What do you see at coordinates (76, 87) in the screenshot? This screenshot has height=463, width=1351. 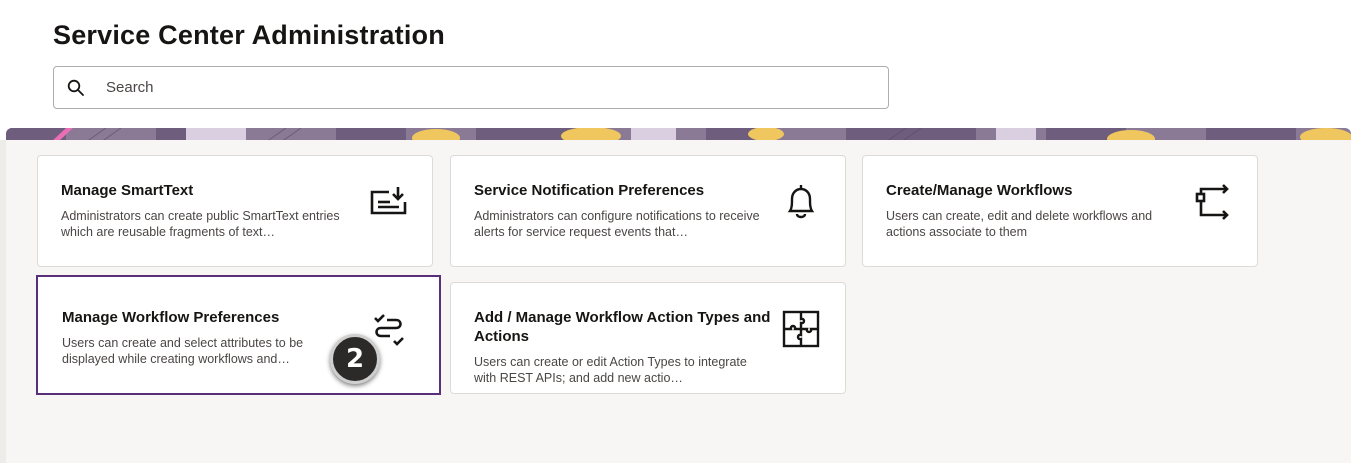 I see `search-icon` at bounding box center [76, 87].